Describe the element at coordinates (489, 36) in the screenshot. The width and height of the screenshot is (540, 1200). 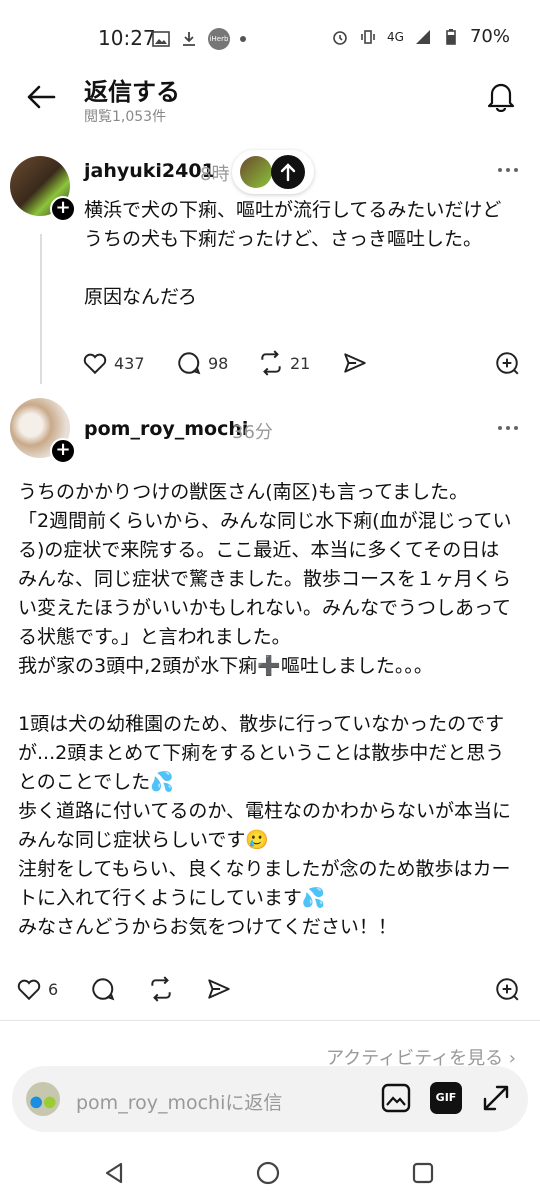
I see `battery-percent: 70%` at that location.